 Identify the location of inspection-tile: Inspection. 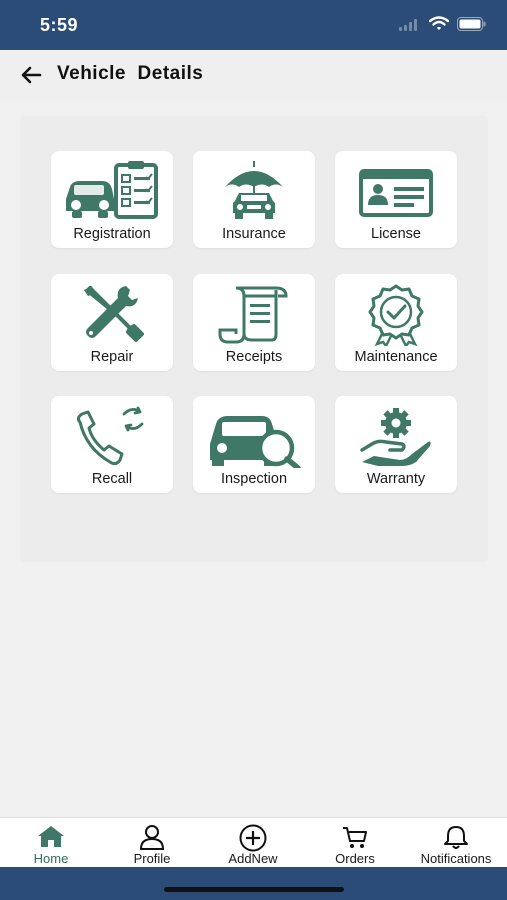
(254, 444).